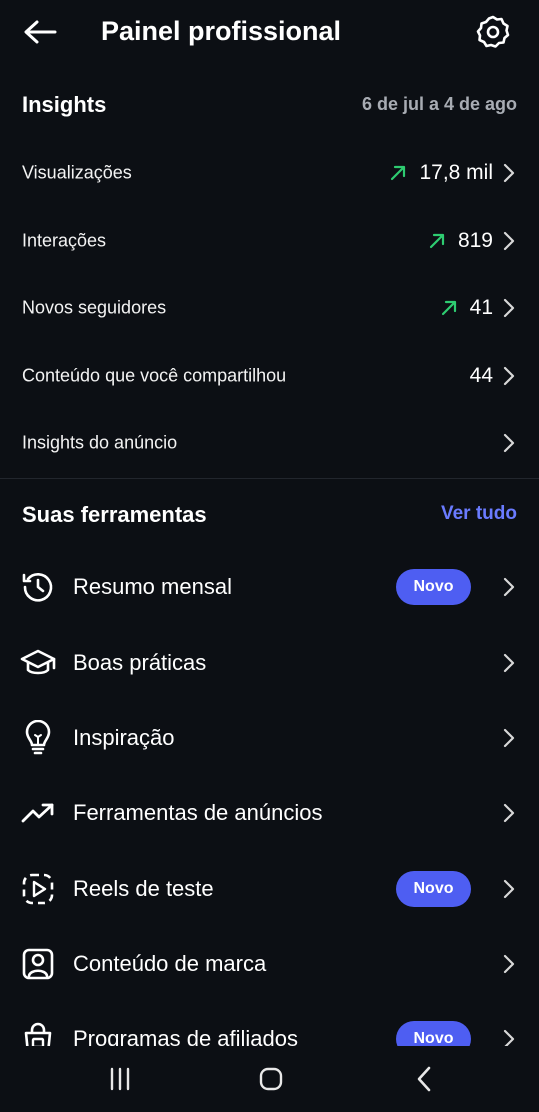  I want to click on tool-item-ad-tools: Ferramentas de anúncios, so click(269, 813).